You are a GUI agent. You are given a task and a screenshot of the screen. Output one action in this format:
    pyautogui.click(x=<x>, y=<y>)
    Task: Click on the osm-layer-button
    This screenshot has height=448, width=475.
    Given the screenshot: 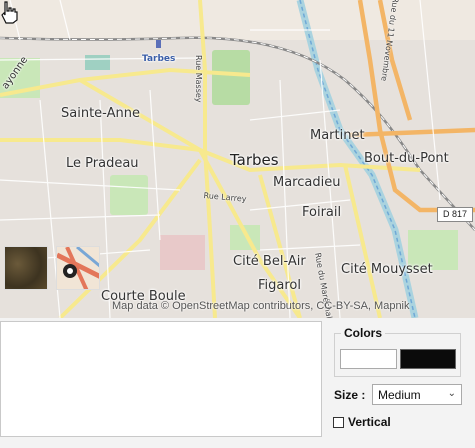 What is the action you would take?
    pyautogui.click(x=78, y=268)
    